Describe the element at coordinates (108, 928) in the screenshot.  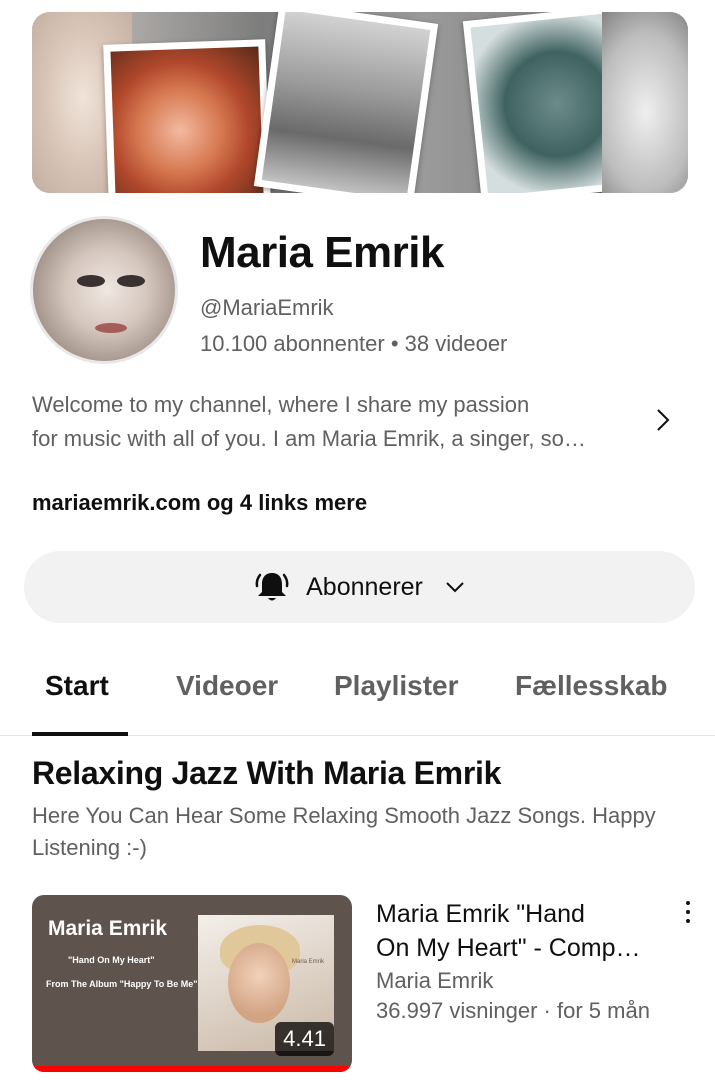
I see `thumbnail-title: Maria Emrik` at that location.